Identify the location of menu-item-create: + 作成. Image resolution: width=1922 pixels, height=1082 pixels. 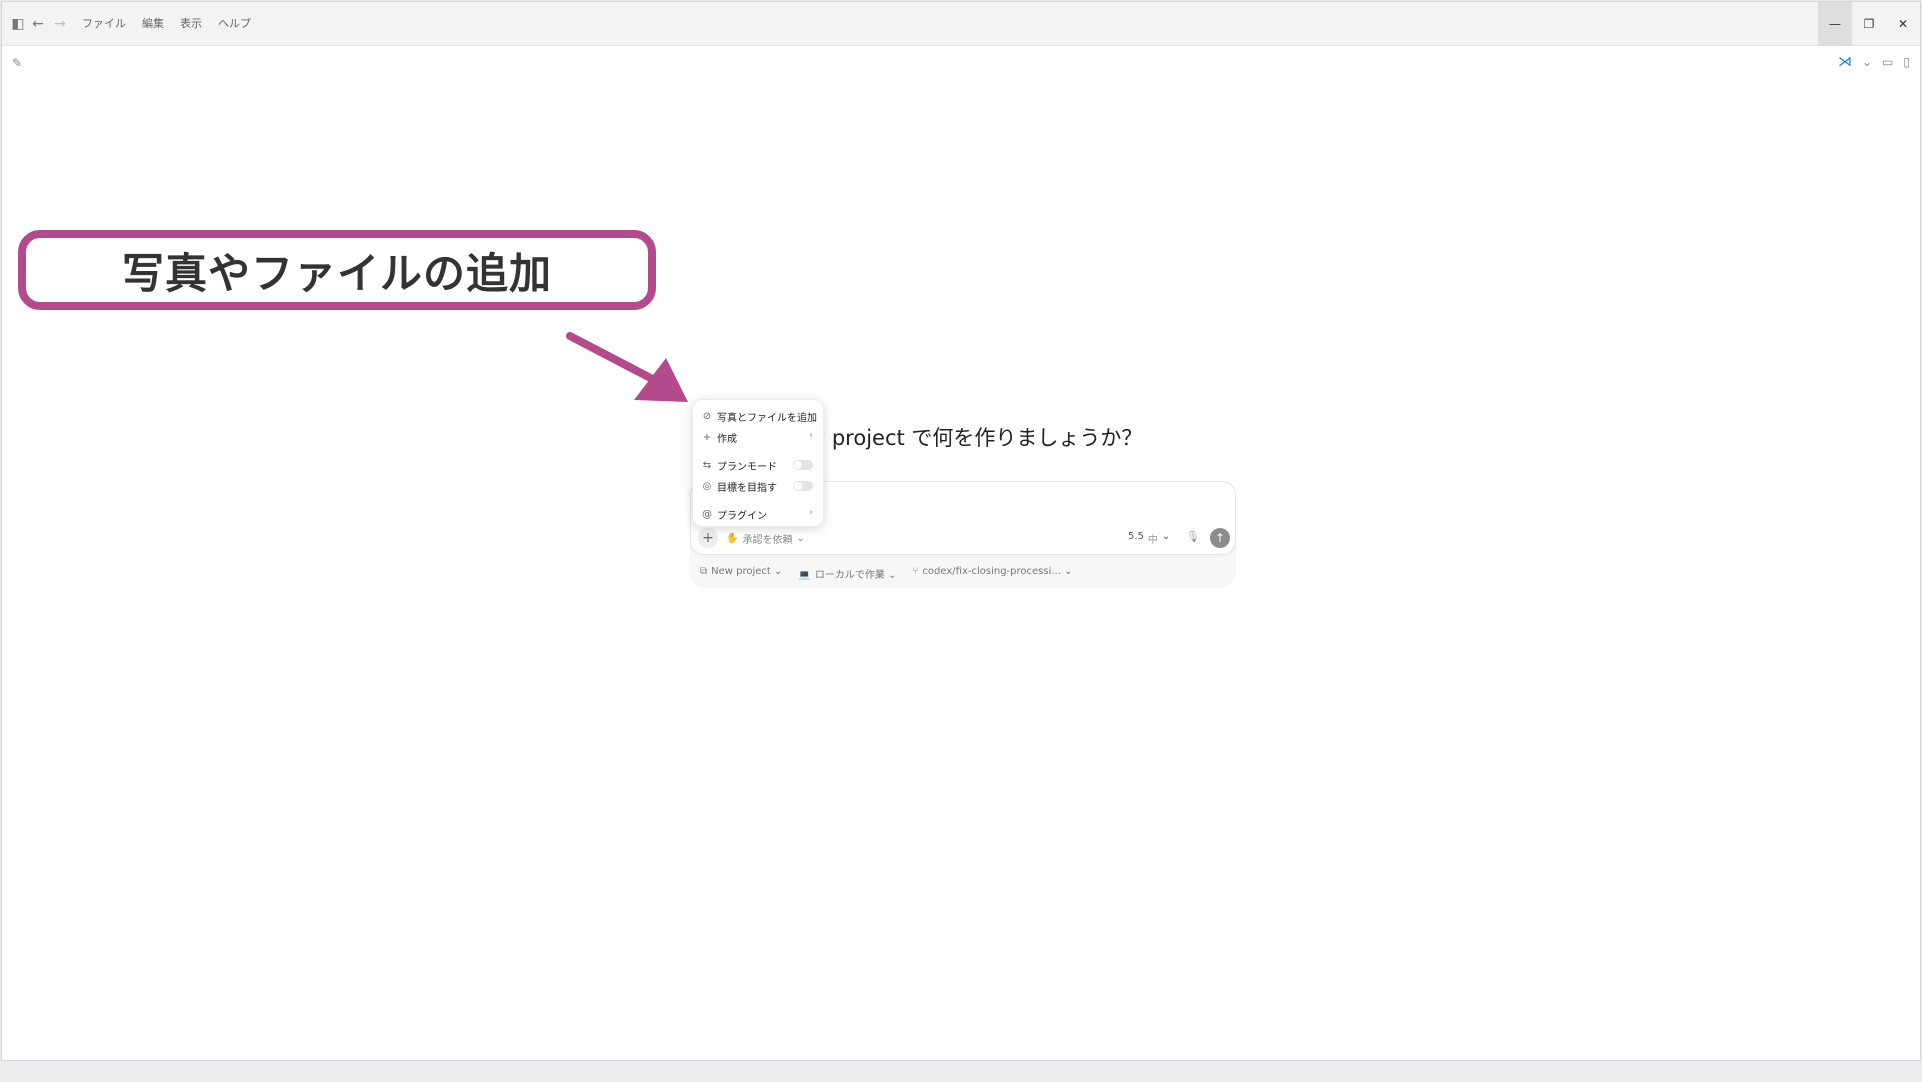
(759, 437).